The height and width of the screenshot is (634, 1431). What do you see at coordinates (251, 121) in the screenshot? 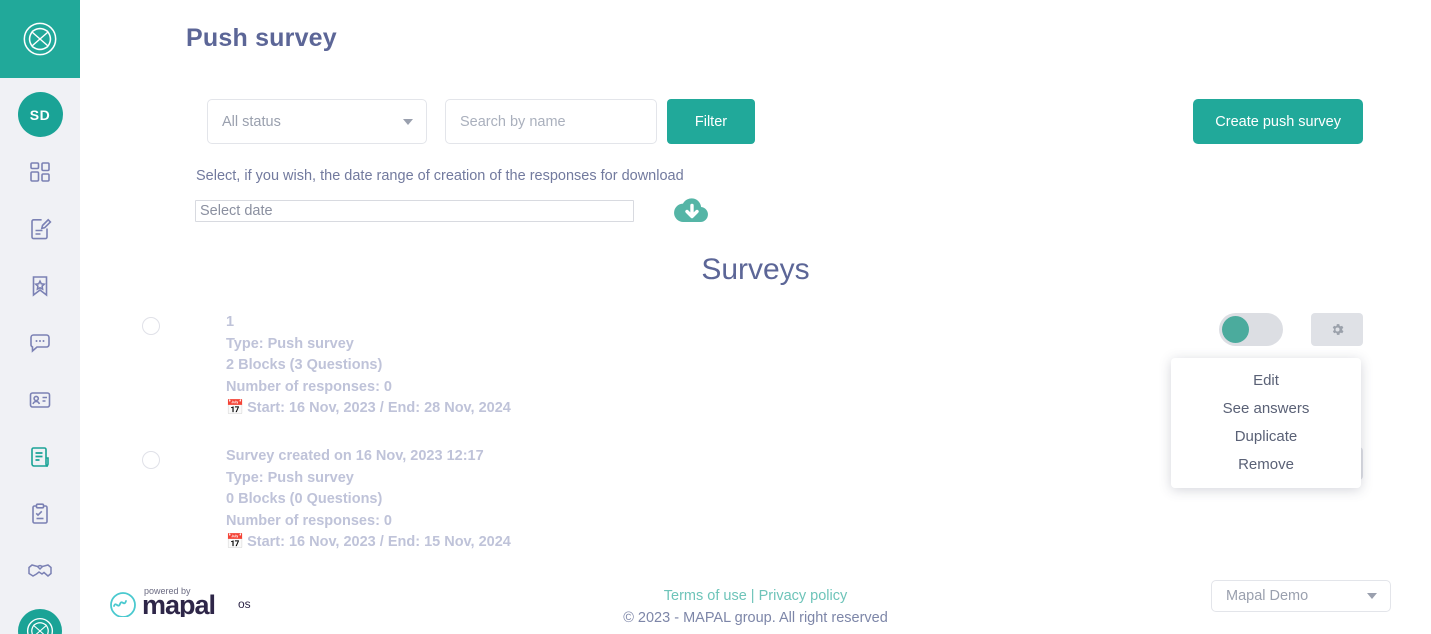
I see `status-filter-value: All status` at bounding box center [251, 121].